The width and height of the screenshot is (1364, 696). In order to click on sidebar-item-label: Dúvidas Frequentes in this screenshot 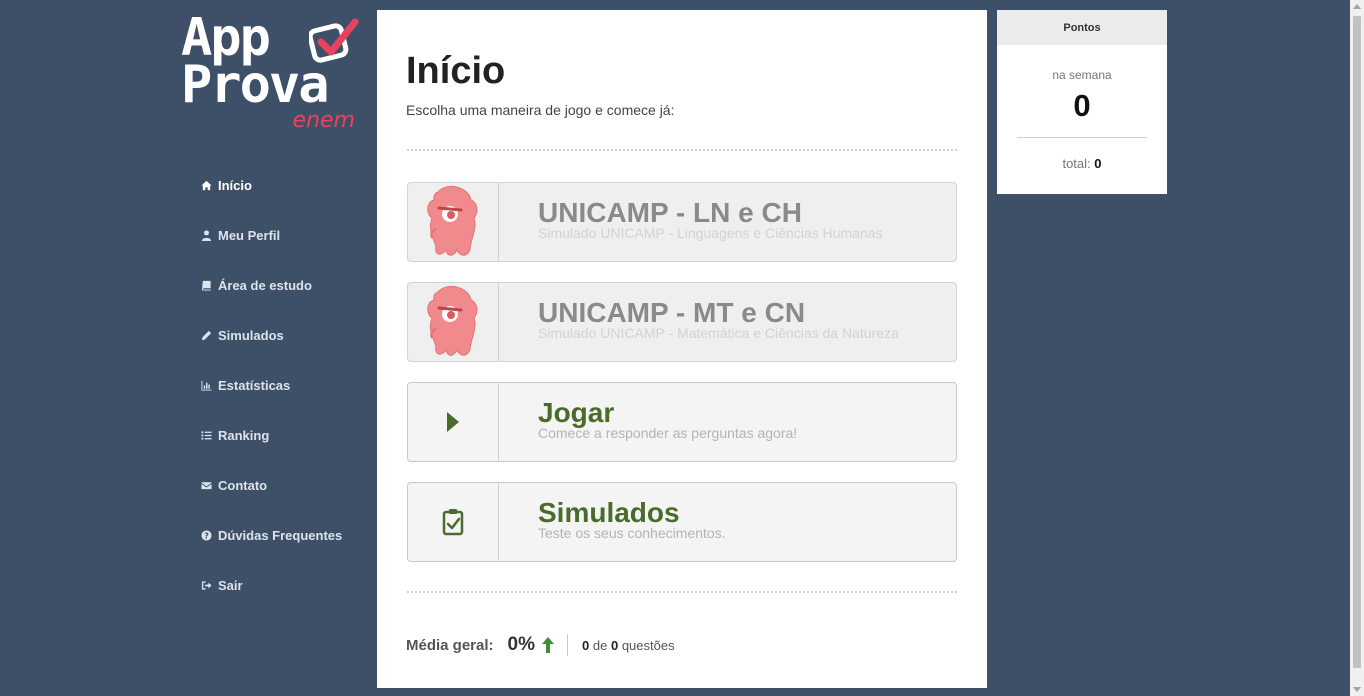, I will do `click(280, 535)`.